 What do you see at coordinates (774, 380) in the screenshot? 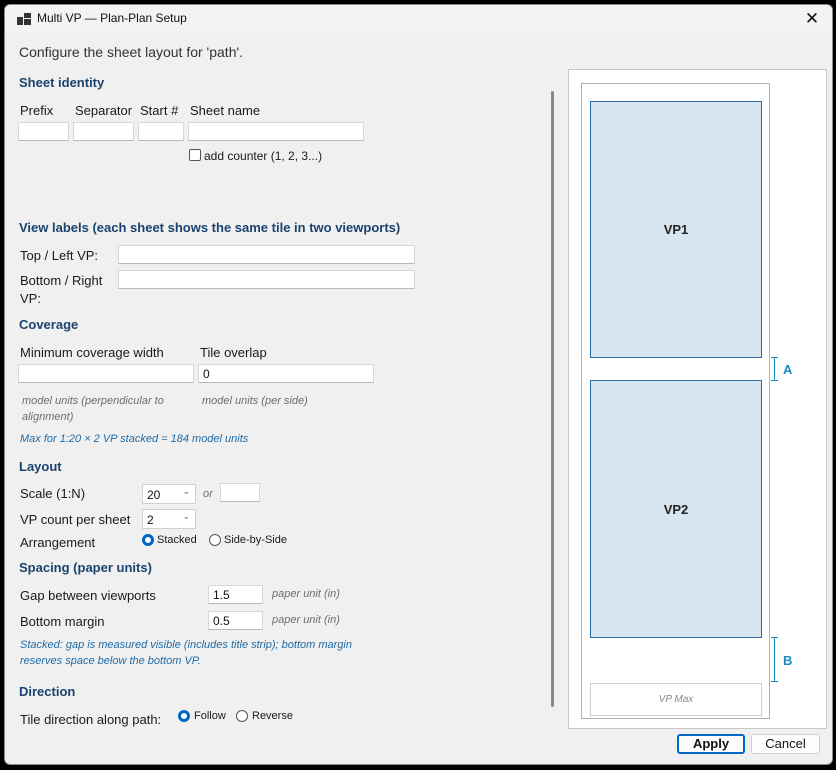
I see `gap-dimension-tick-bottom` at bounding box center [774, 380].